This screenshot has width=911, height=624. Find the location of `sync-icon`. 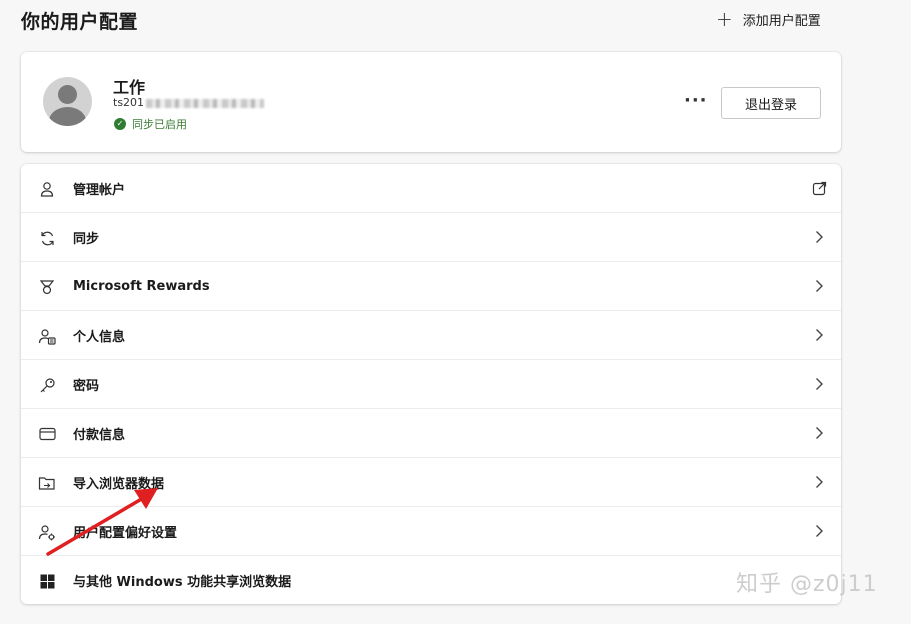

sync-icon is located at coordinates (47, 238).